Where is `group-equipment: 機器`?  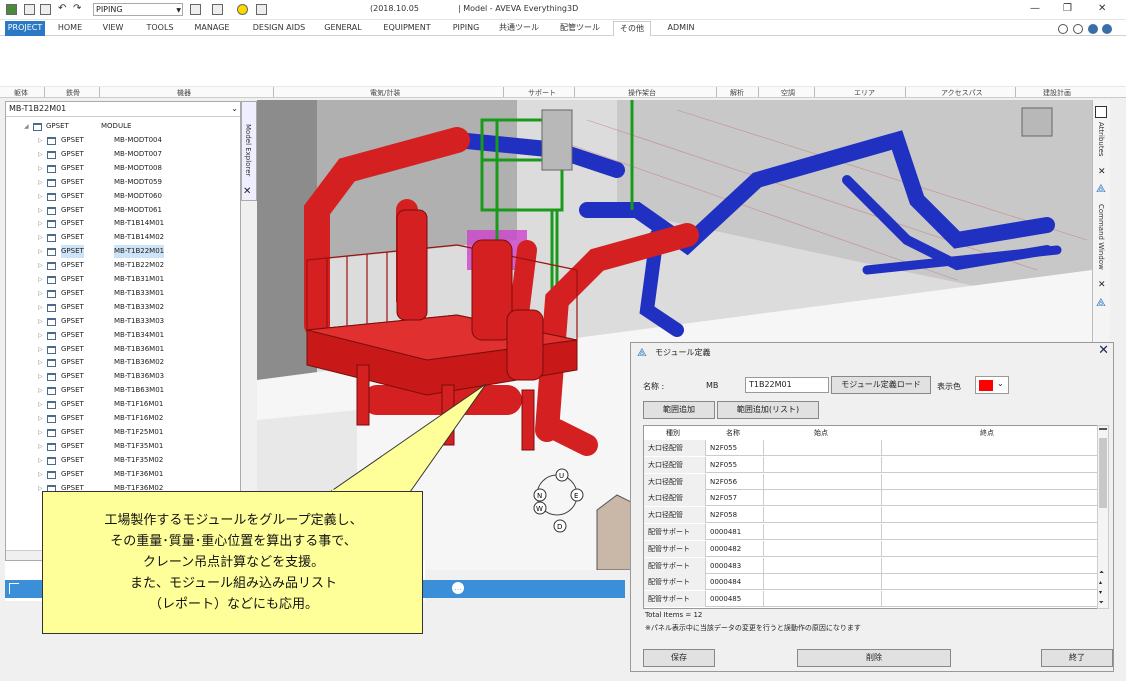
group-equipment: 機器 is located at coordinates (184, 93).